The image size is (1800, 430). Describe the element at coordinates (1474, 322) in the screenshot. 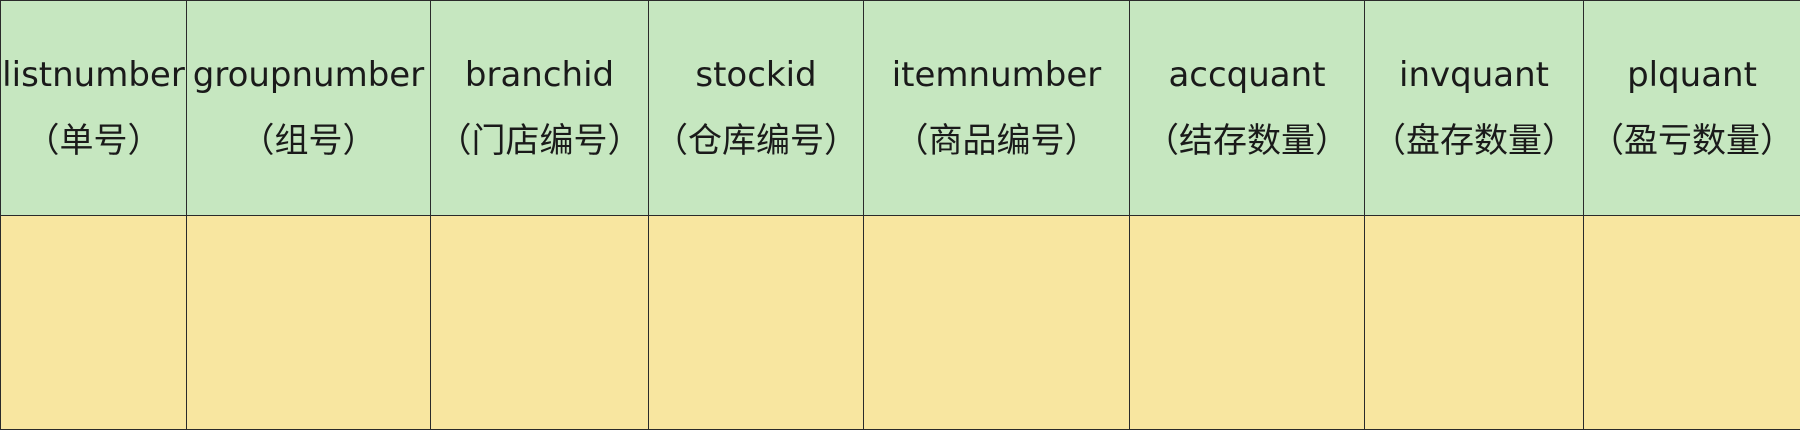

I see `table-cell-invquant` at that location.